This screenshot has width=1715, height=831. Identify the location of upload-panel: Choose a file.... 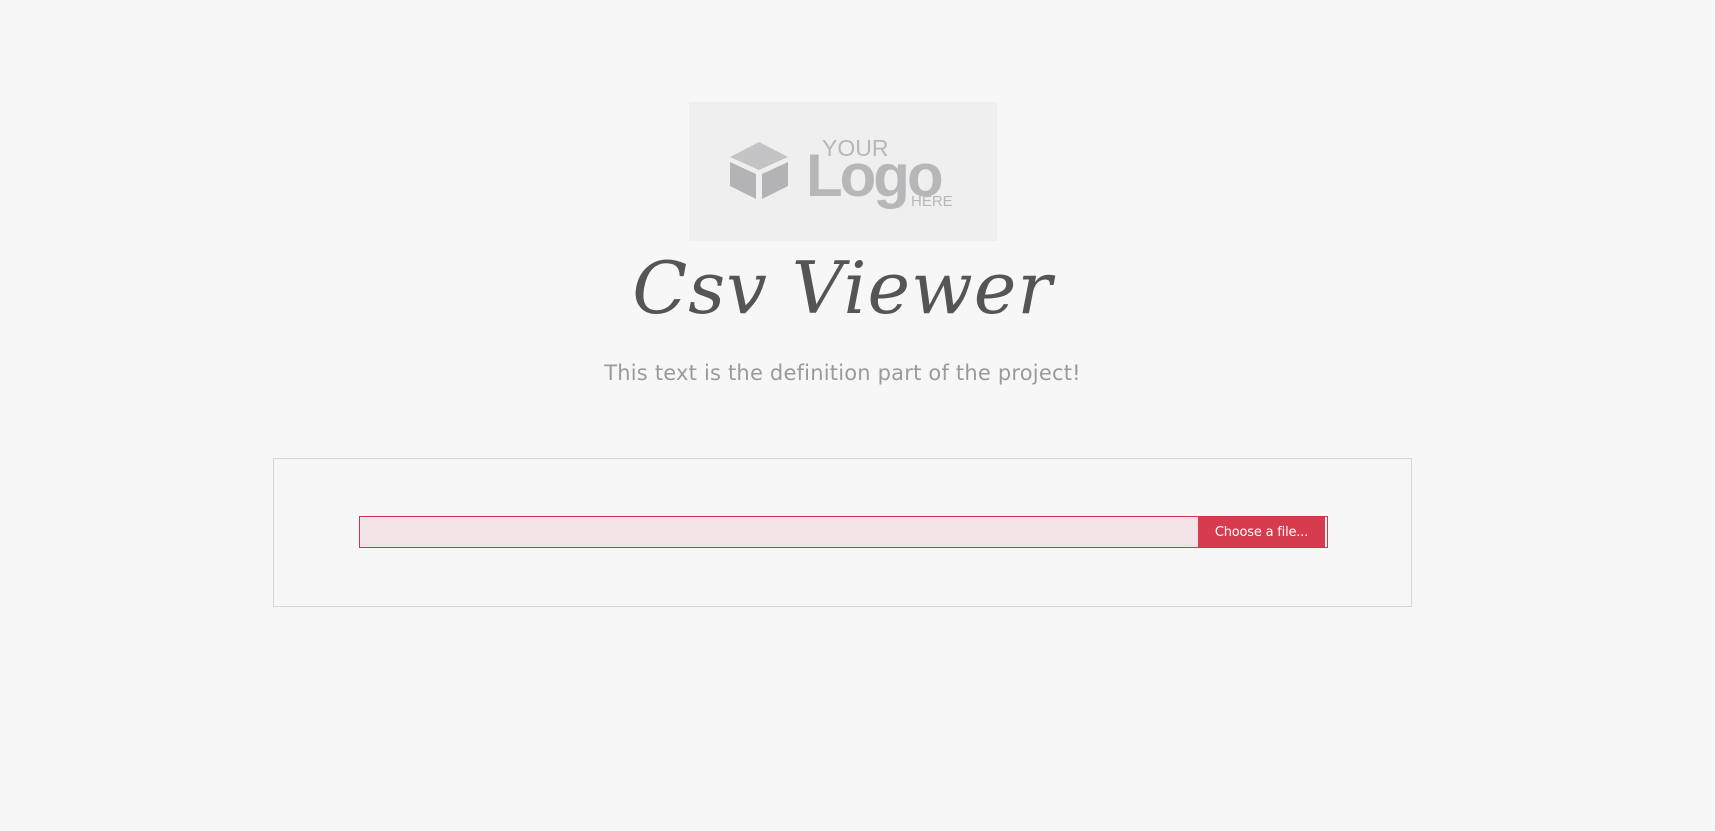
(842, 532).